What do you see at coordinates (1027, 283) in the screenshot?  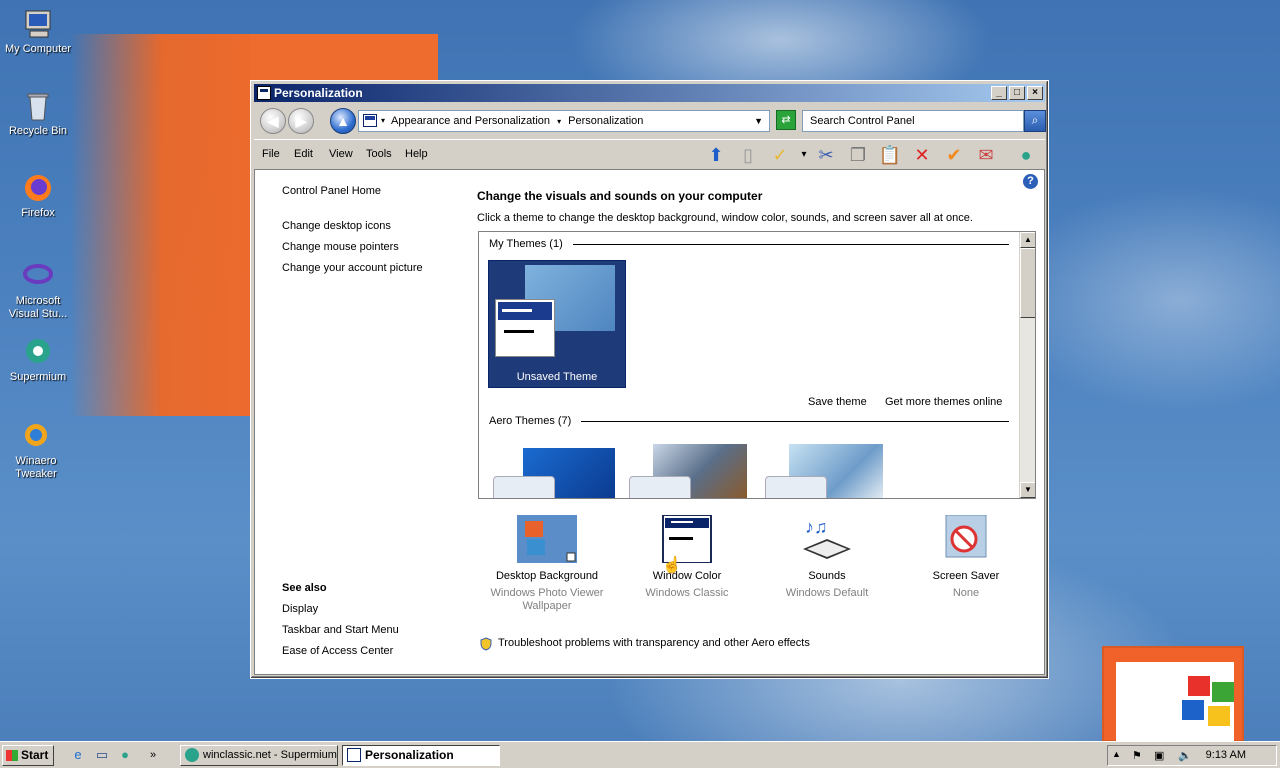 I see `scroll-thumb` at bounding box center [1027, 283].